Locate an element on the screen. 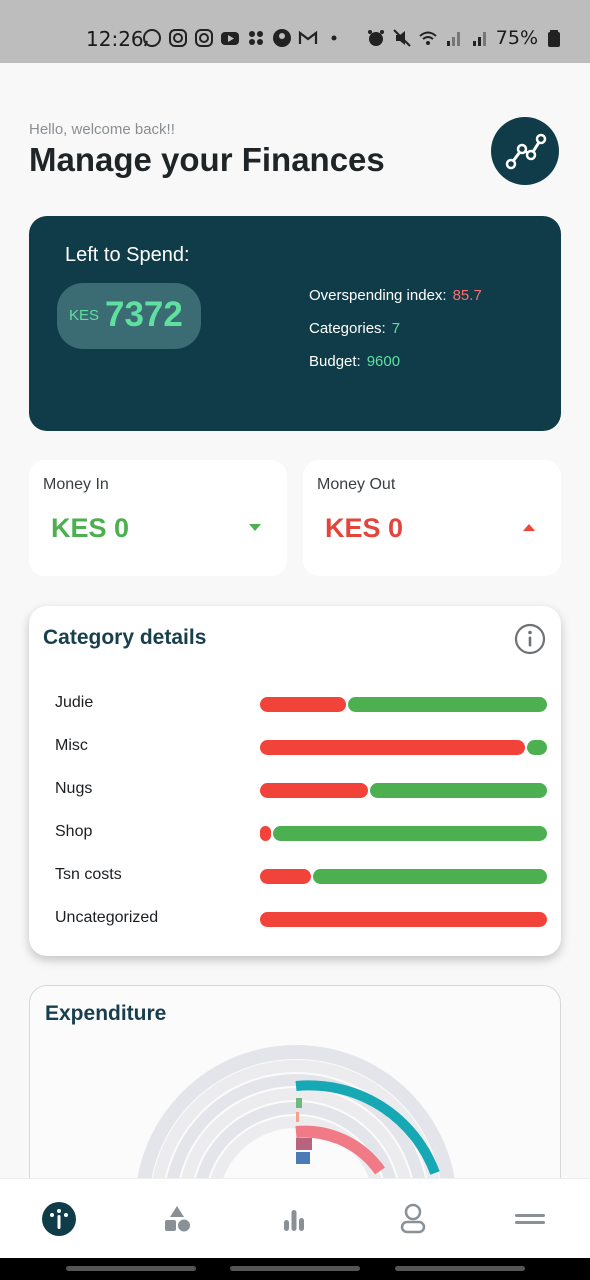  menu-icon is located at coordinates (530, 1219).